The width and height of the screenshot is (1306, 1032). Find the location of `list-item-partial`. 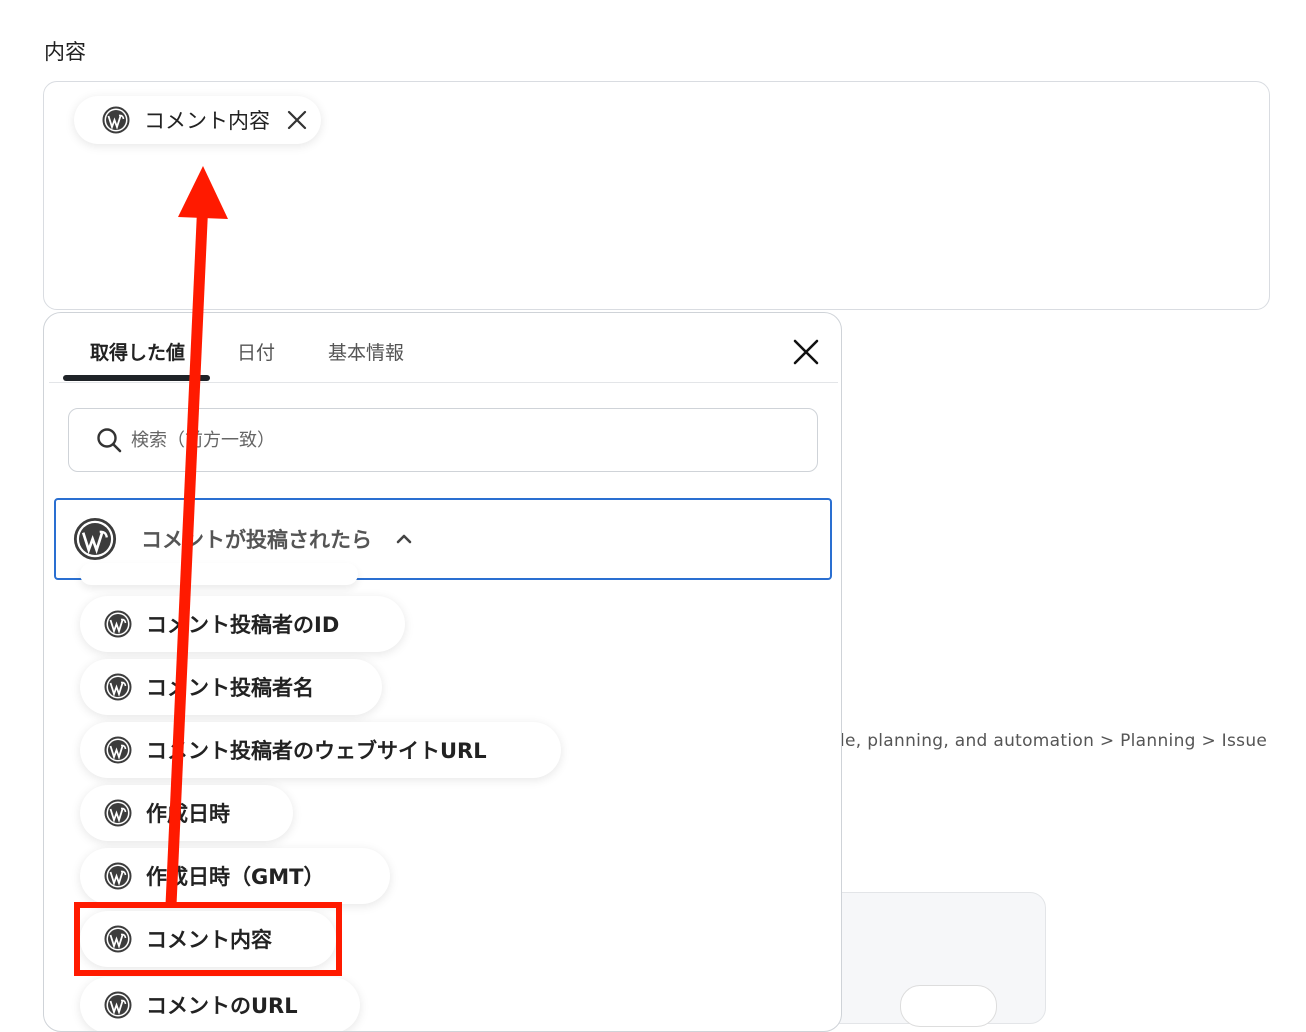

list-item-partial is located at coordinates (219, 574).